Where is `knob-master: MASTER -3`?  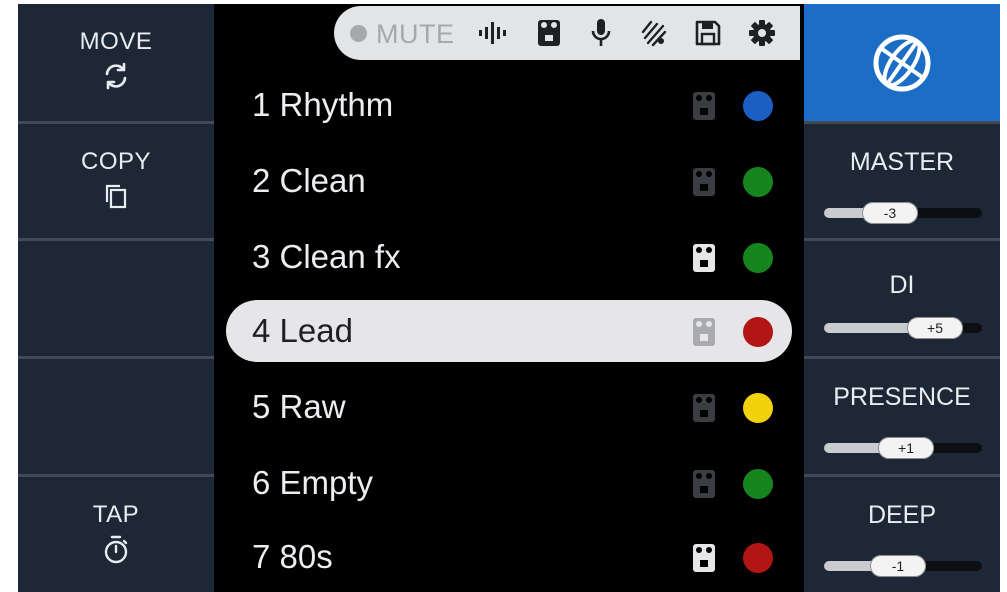 knob-master: MASTER -3 is located at coordinates (902, 181).